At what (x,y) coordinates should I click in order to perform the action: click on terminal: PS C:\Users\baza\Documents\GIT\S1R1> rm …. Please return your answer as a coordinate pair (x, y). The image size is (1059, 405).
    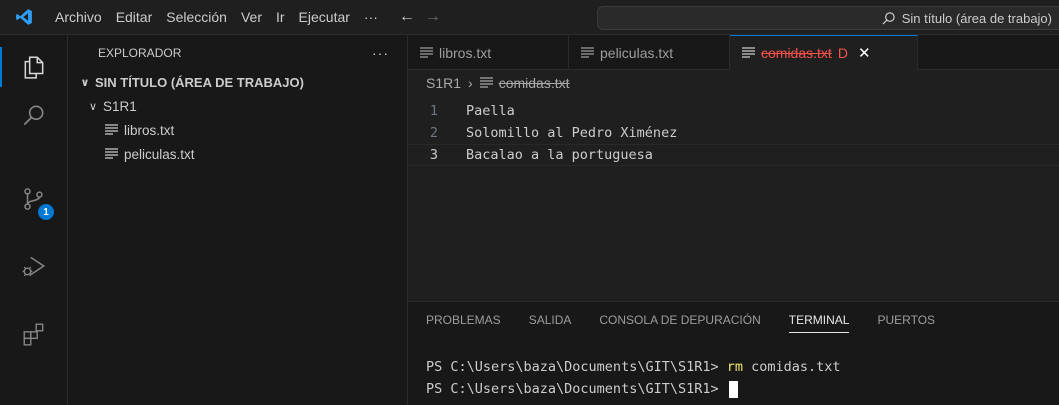
    Looking at the image, I should click on (733, 369).